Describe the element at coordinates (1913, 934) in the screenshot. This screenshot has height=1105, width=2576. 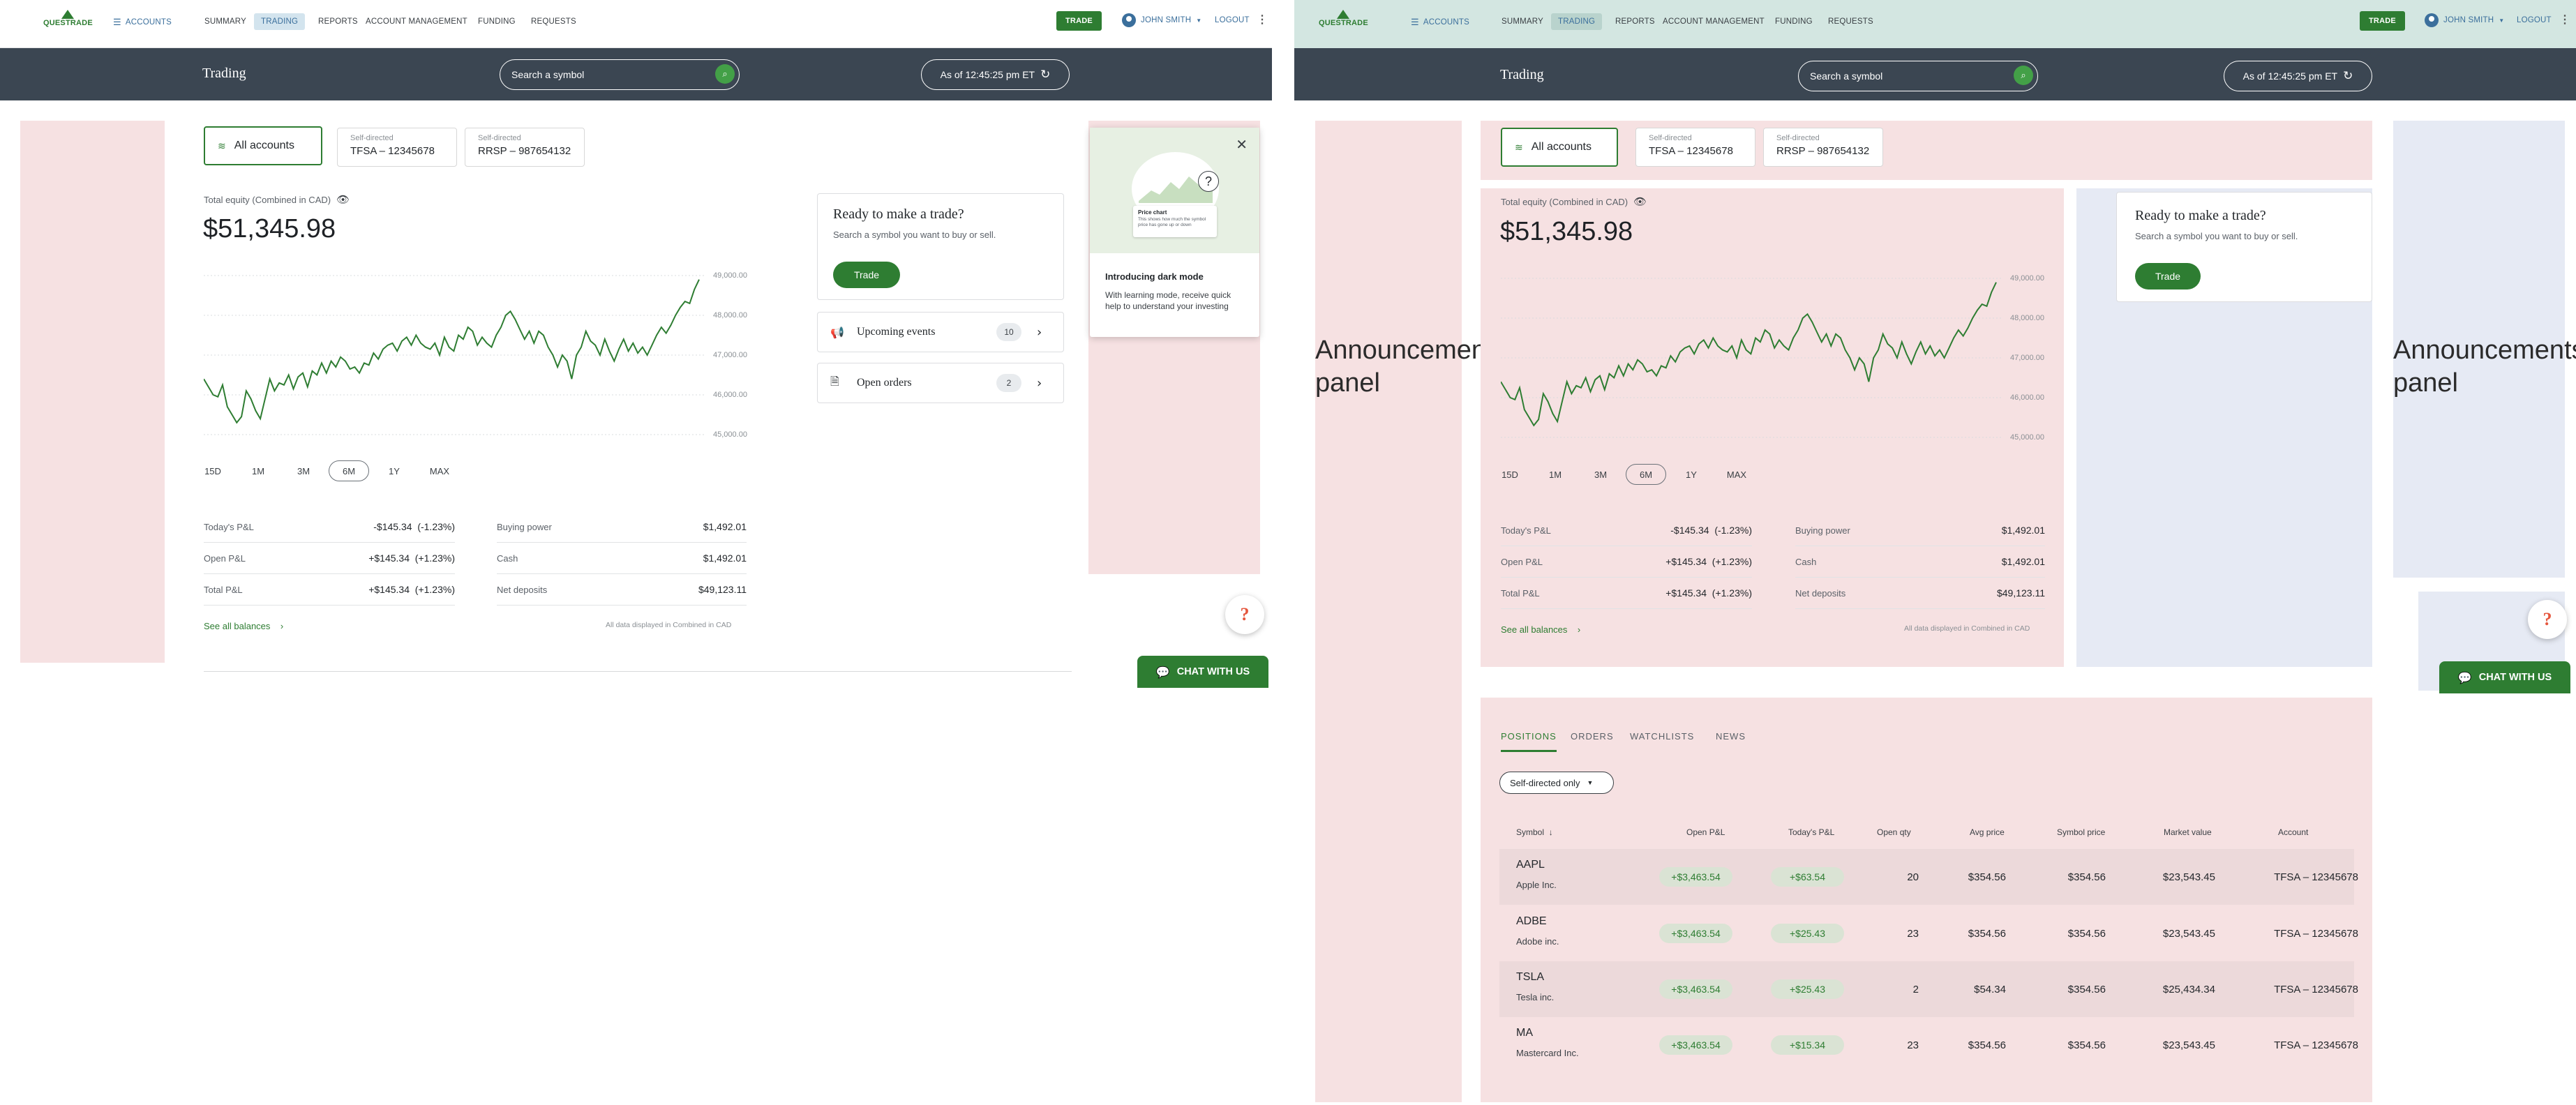
I see `open-qty: 23` at that location.